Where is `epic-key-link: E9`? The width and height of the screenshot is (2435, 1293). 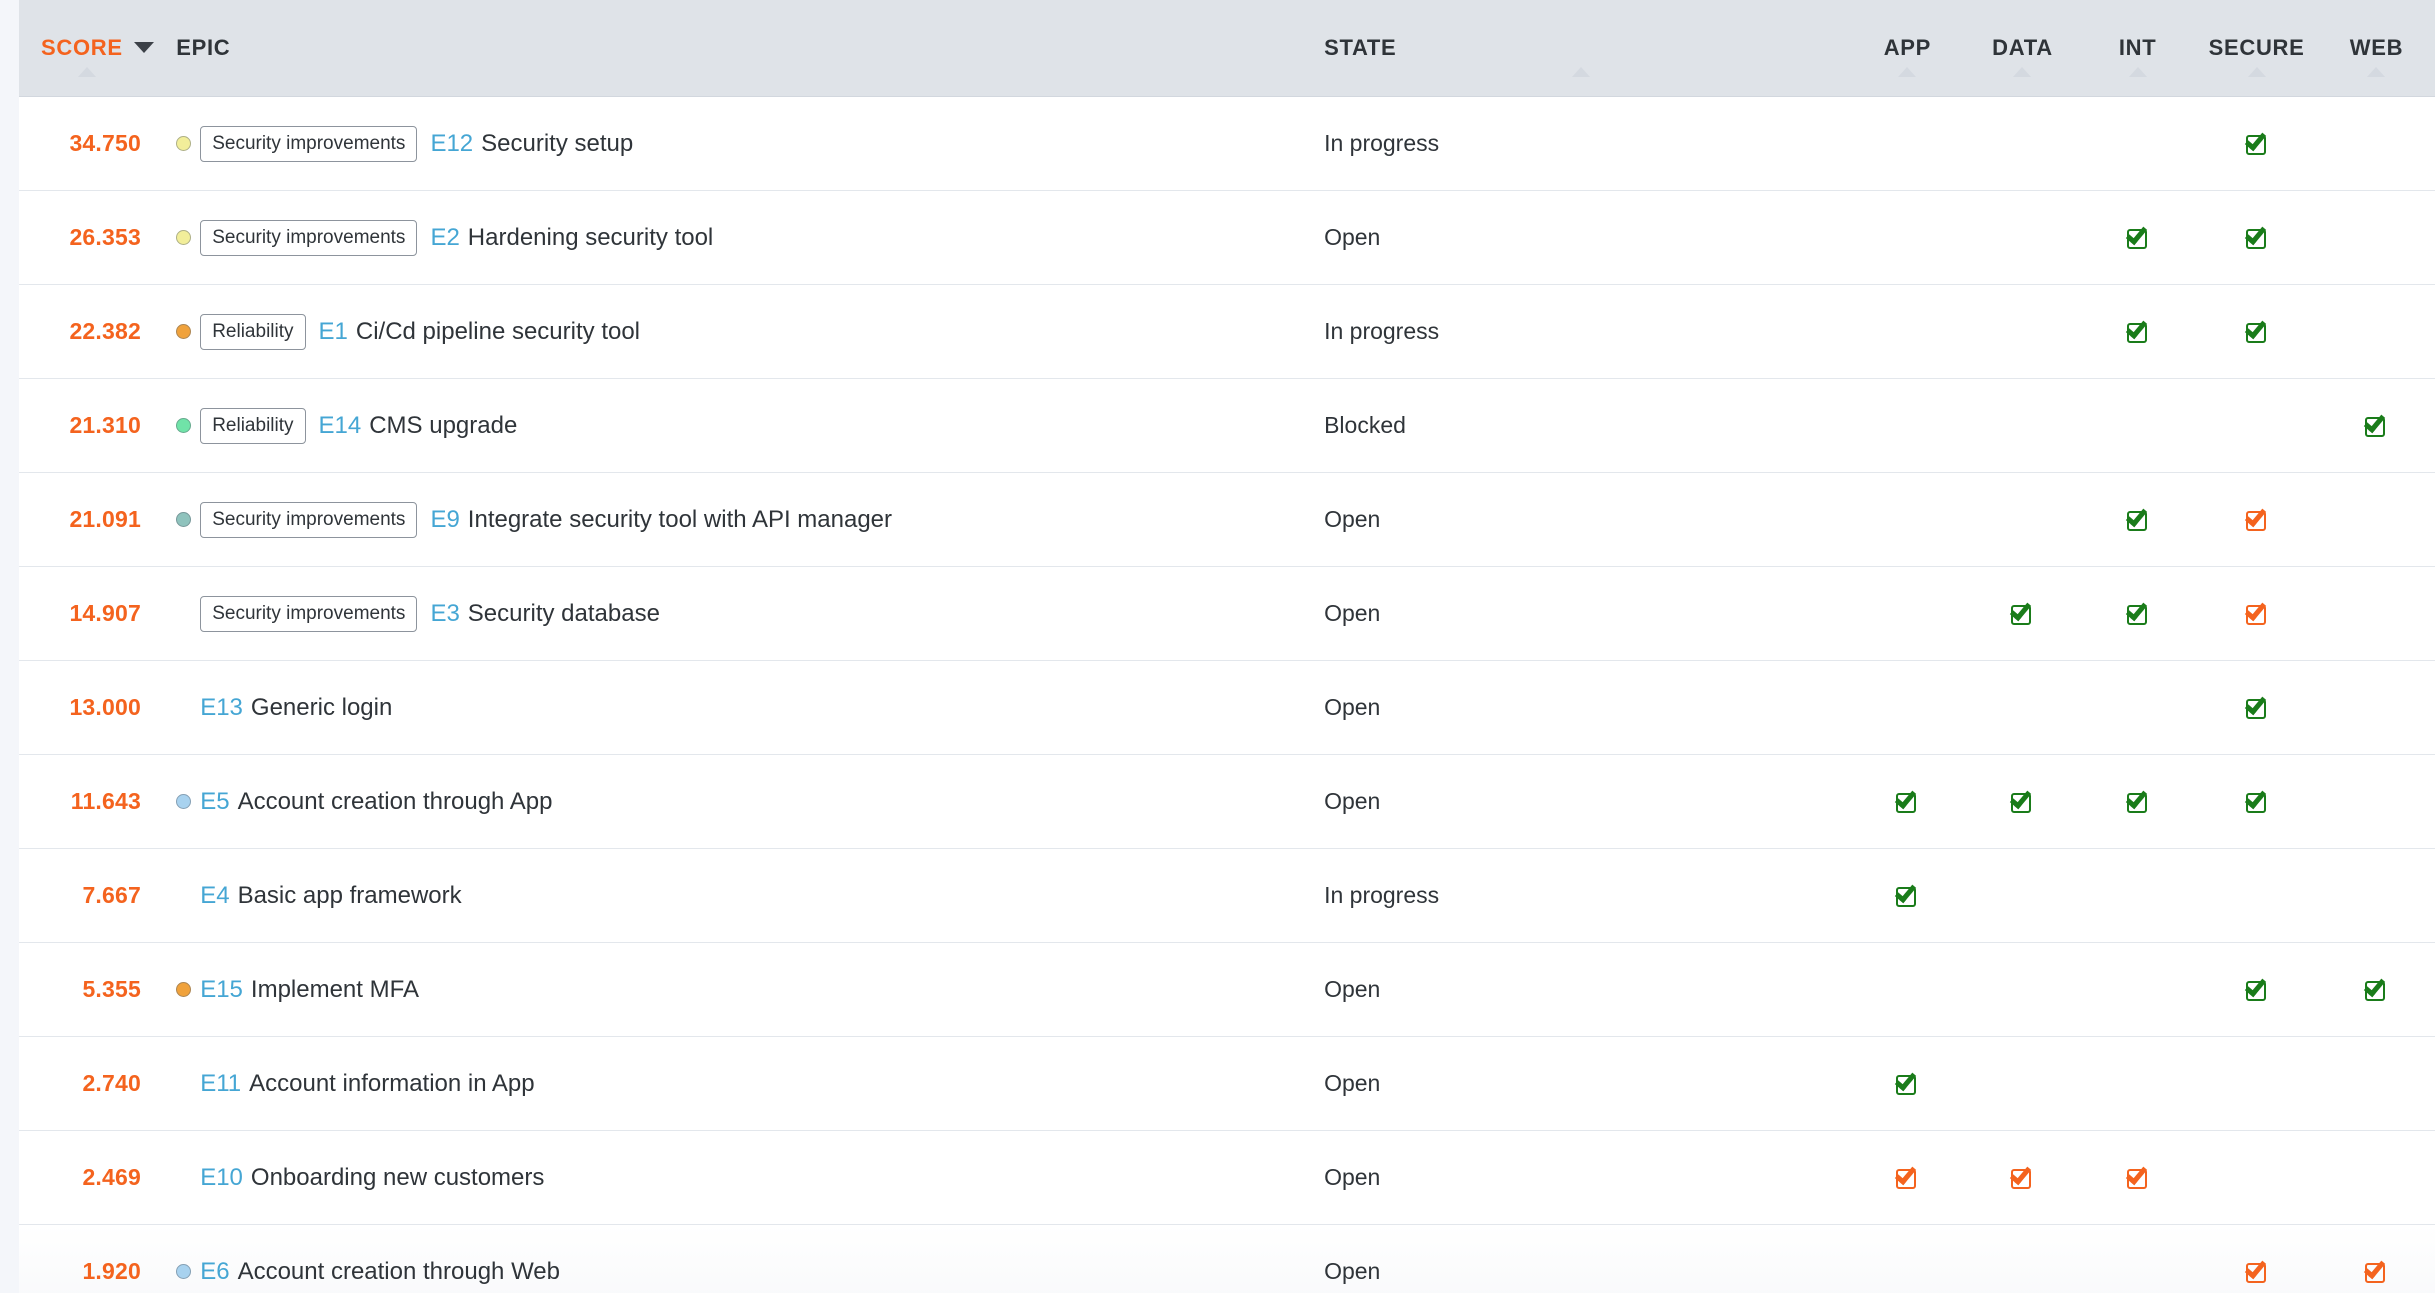
epic-key-link: E9 is located at coordinates (444, 520).